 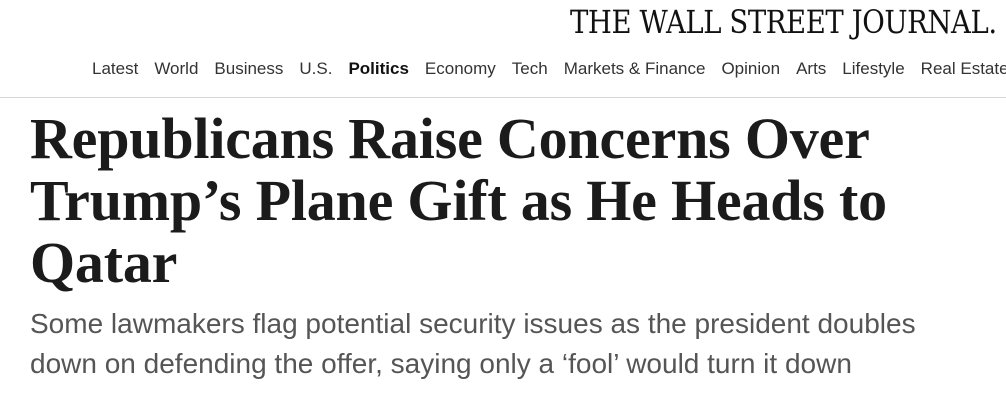 I want to click on masthead-logo: THE WALL STREET JOURNAL., so click(x=783, y=22).